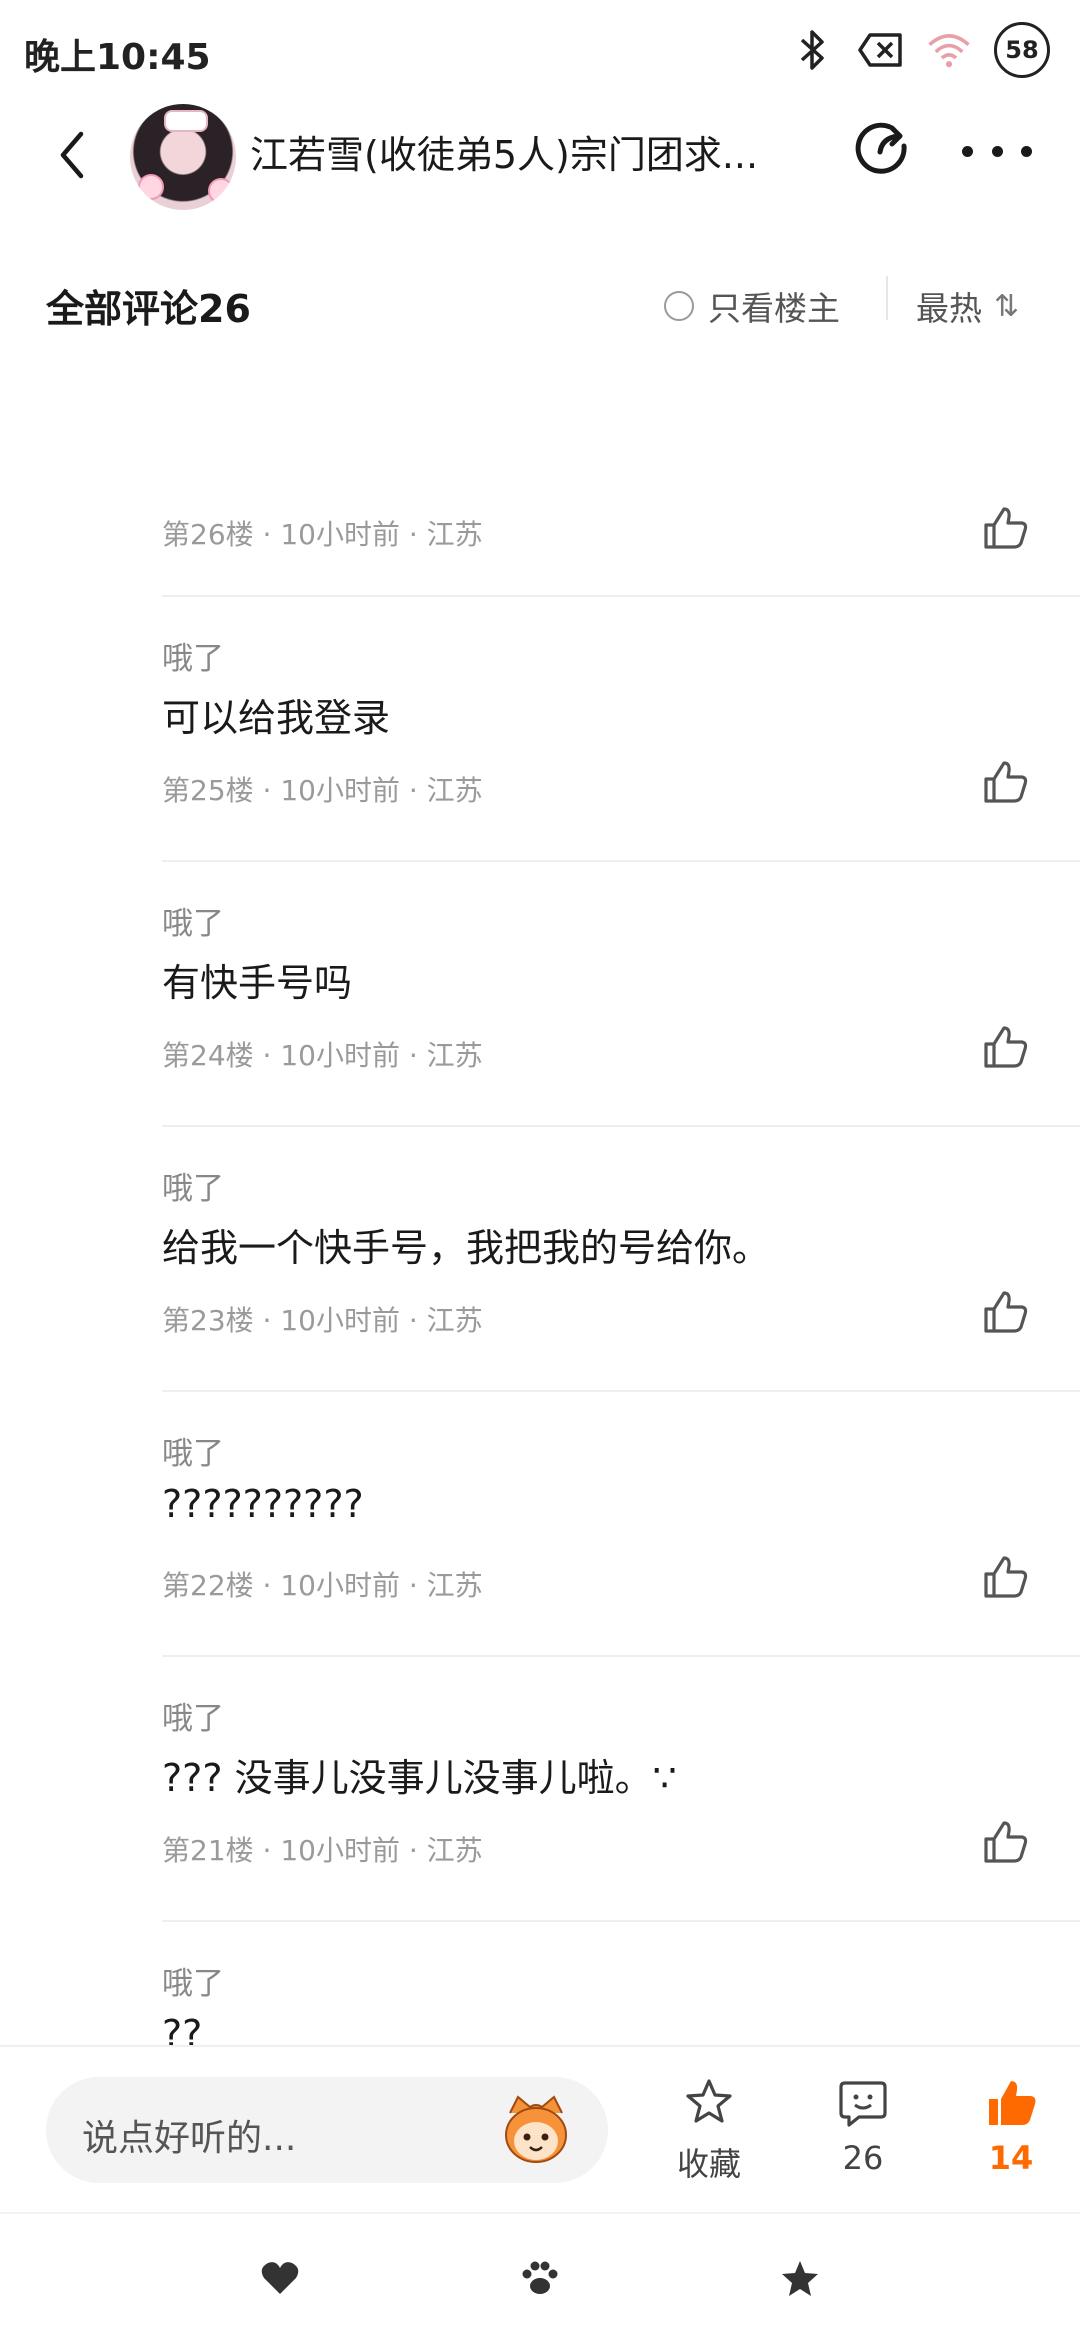 This screenshot has height=2342, width=1080. Describe the element at coordinates (276, 718) in the screenshot. I see `comment-text: 可以给我登录` at that location.